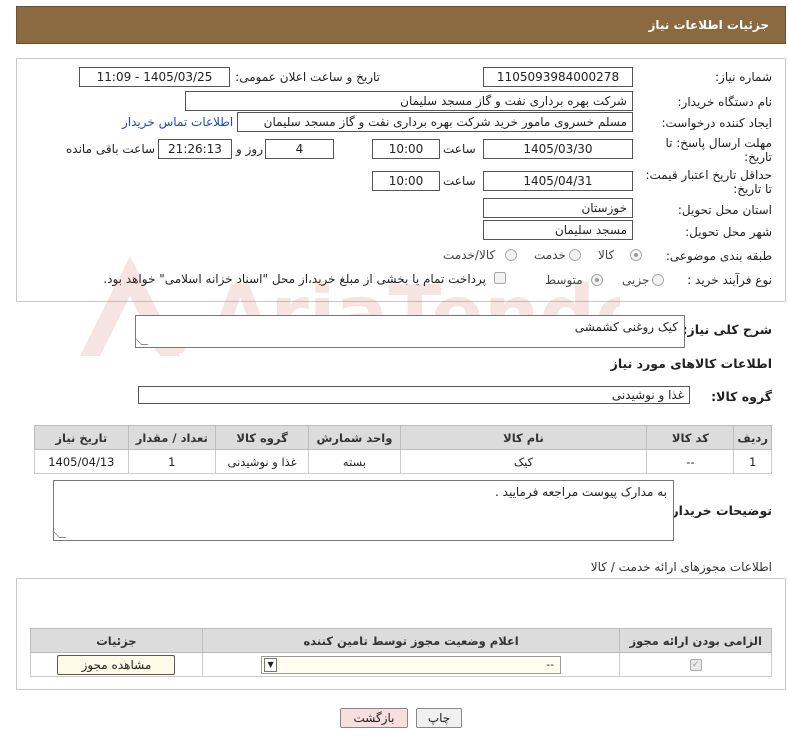  What do you see at coordinates (718, 256) in the screenshot?
I see `category-label: طبقه بندی موضوعی:` at bounding box center [718, 256].